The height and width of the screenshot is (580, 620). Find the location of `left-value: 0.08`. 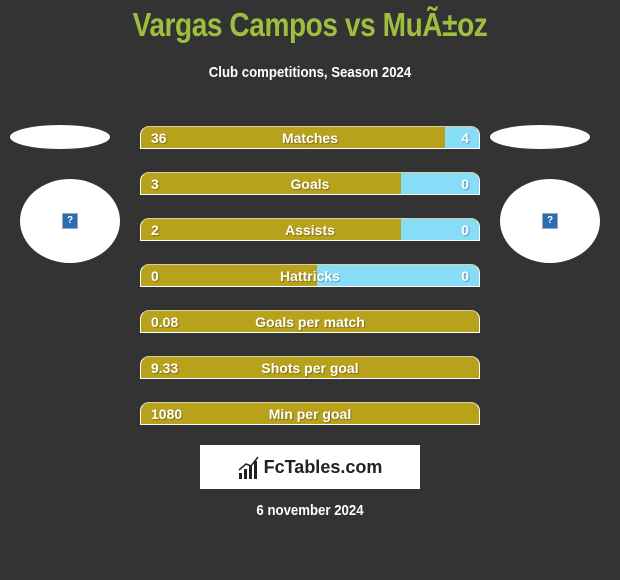

left-value: 0.08 is located at coordinates (165, 322).